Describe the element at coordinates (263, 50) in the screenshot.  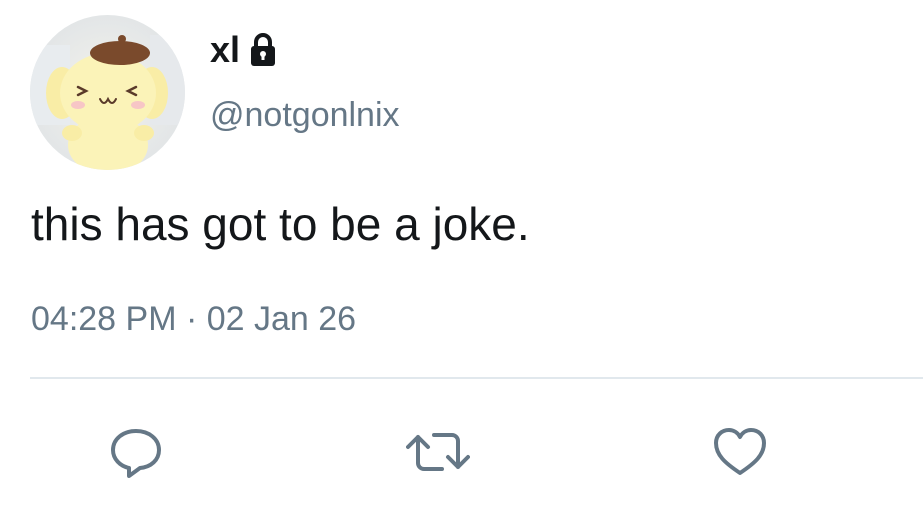
I see `lock-icon` at that location.